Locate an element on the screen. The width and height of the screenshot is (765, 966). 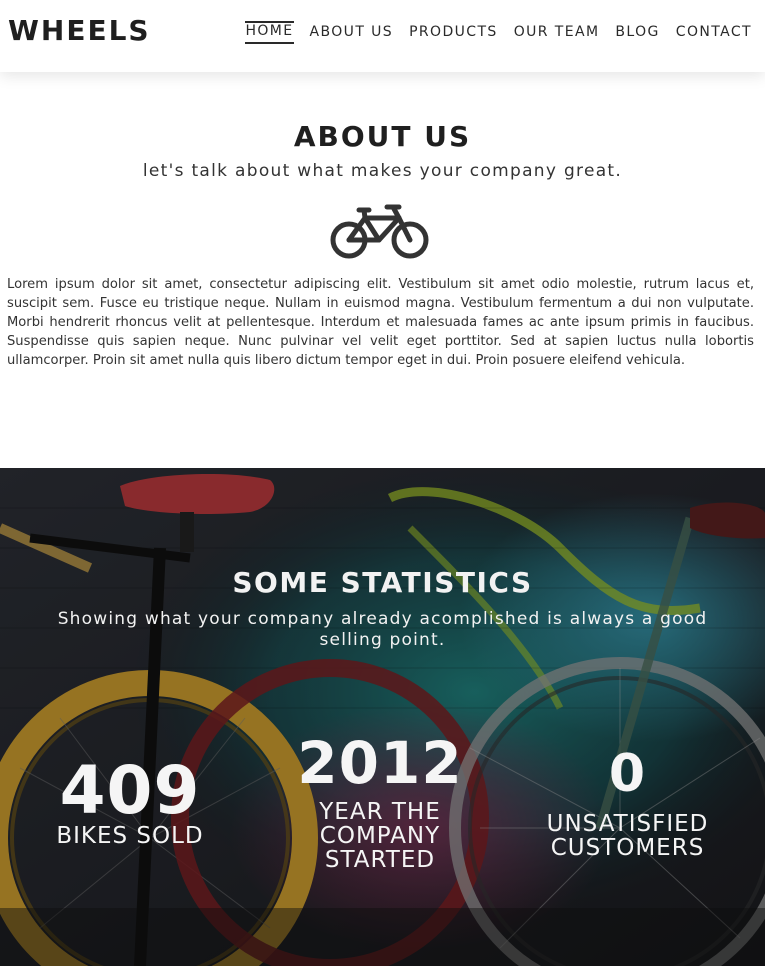
stat-label: UNSATISFIED CUSTOMERS is located at coordinates (627, 836).